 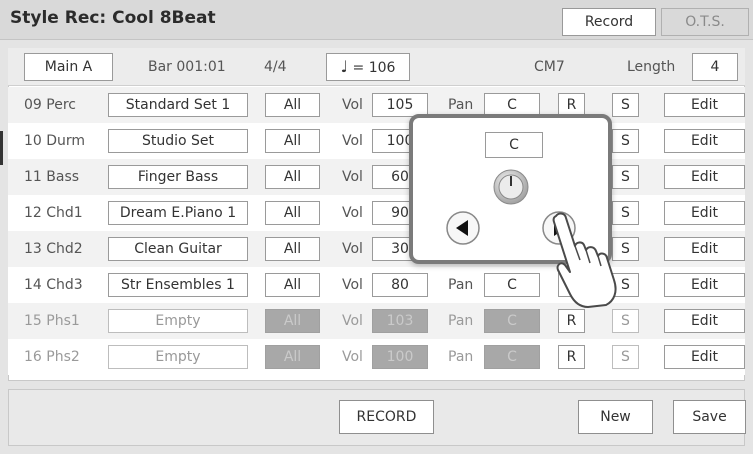 What do you see at coordinates (53, 213) in the screenshot?
I see `track-name: 12 Chd1` at bounding box center [53, 213].